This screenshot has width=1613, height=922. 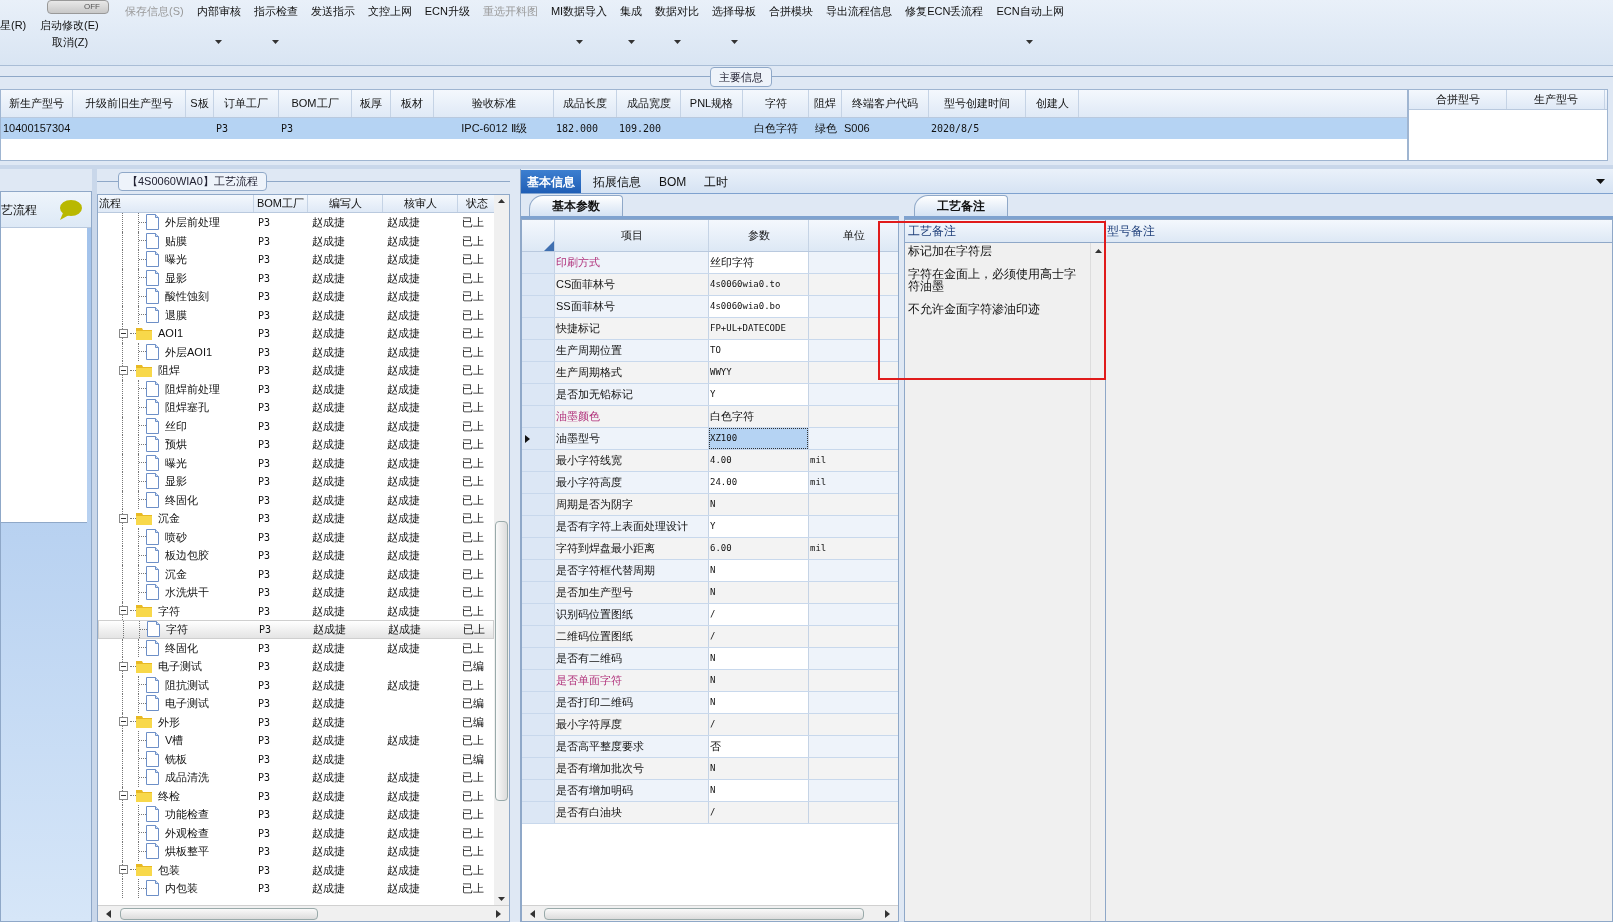 What do you see at coordinates (296, 536) in the screenshot?
I see `tree-row: 喷砂 P3 赵成捷 赵成捷 已上` at bounding box center [296, 536].